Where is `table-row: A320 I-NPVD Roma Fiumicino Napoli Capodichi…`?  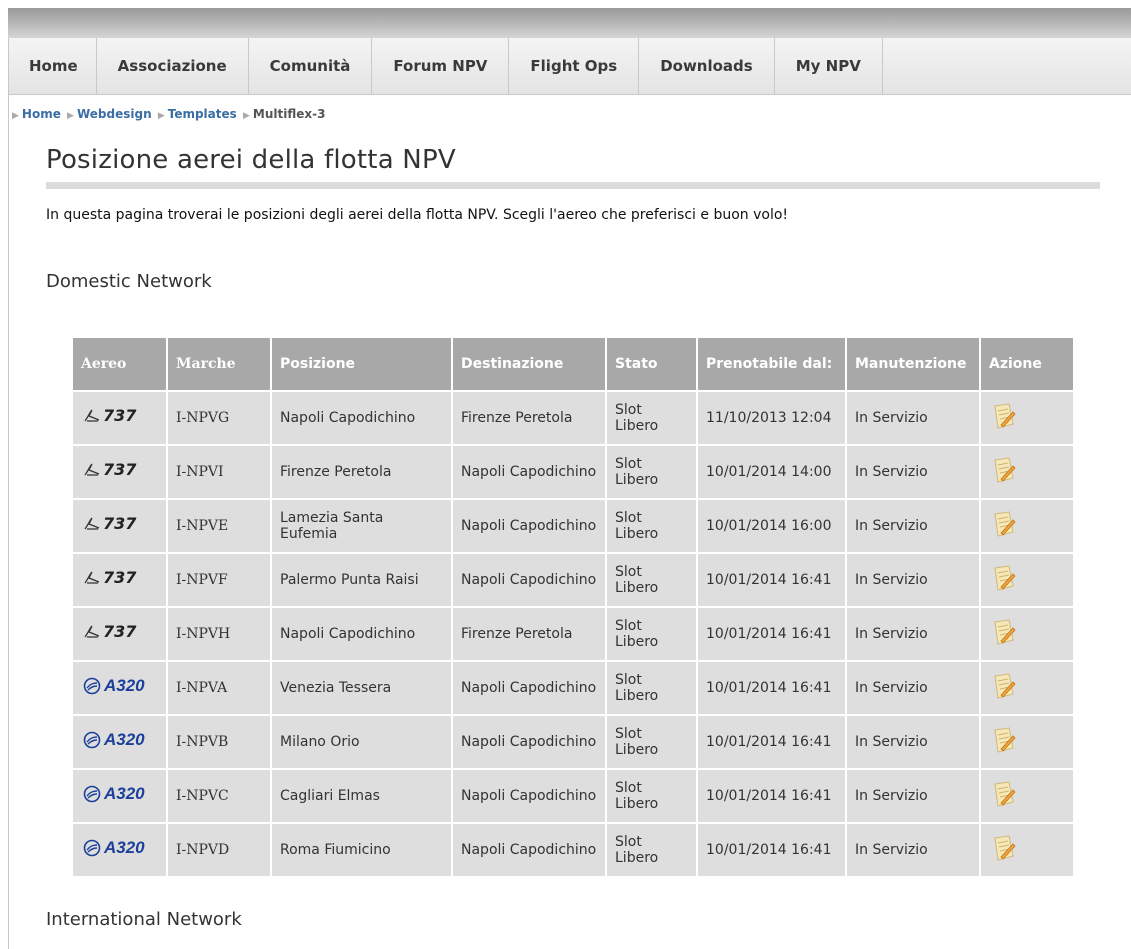 table-row: A320 I-NPVD Roma Fiumicino Napoli Capodichi… is located at coordinates (573, 850).